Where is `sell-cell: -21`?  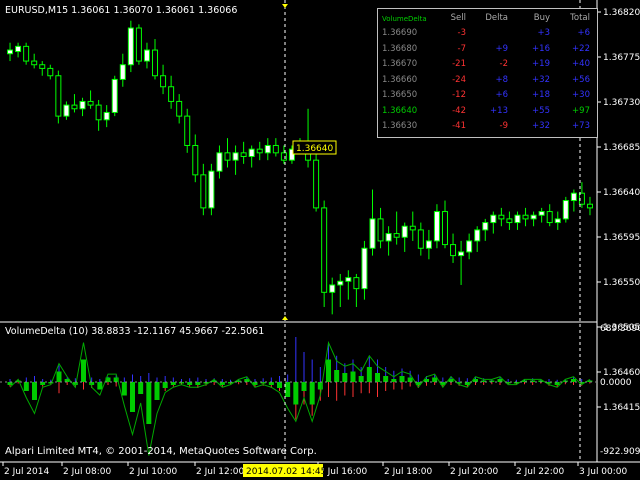 sell-cell: -21 is located at coordinates (459, 64).